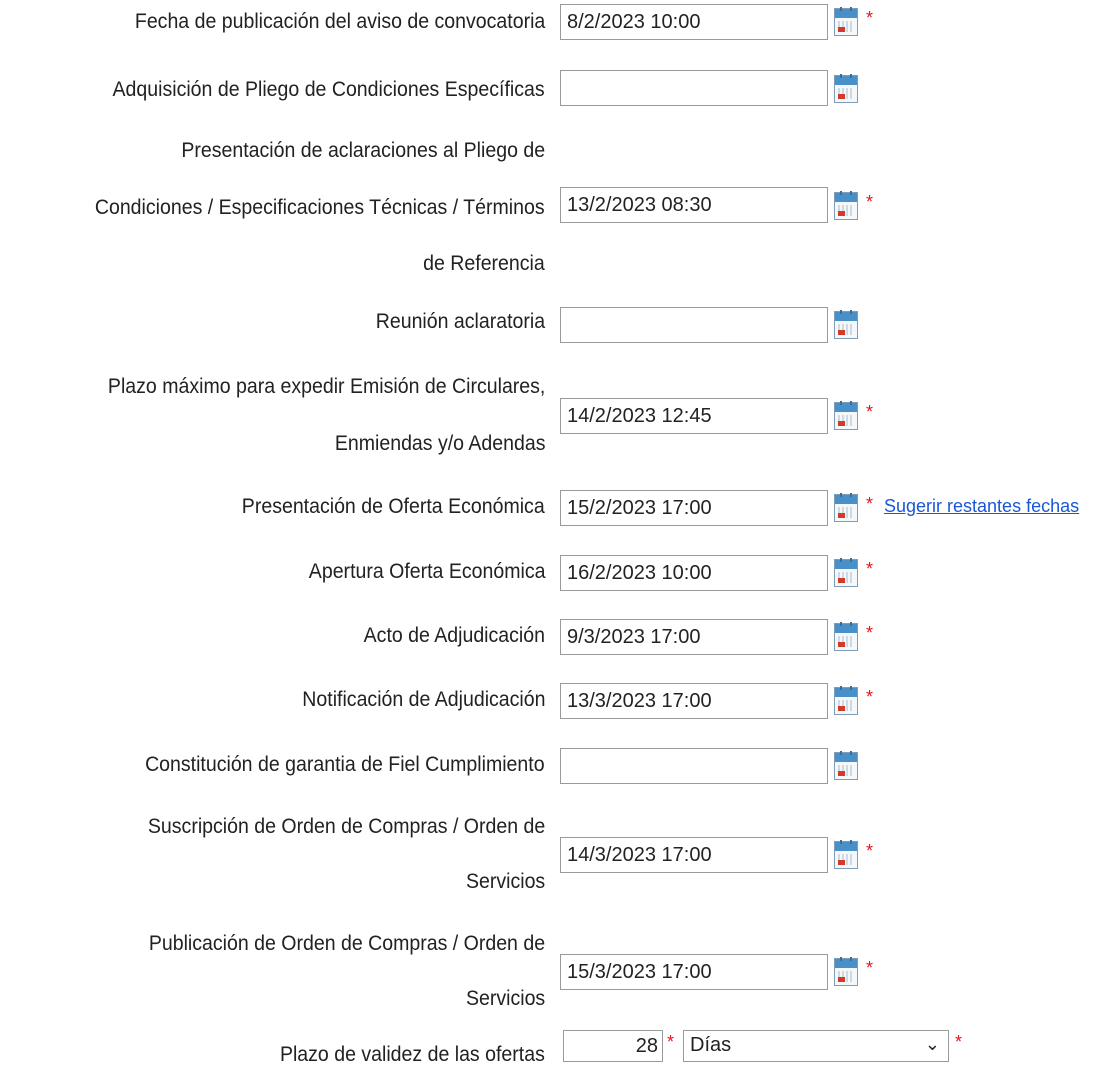  I want to click on suggest-dates-link: Sugerir restantes fechas, so click(981, 506).